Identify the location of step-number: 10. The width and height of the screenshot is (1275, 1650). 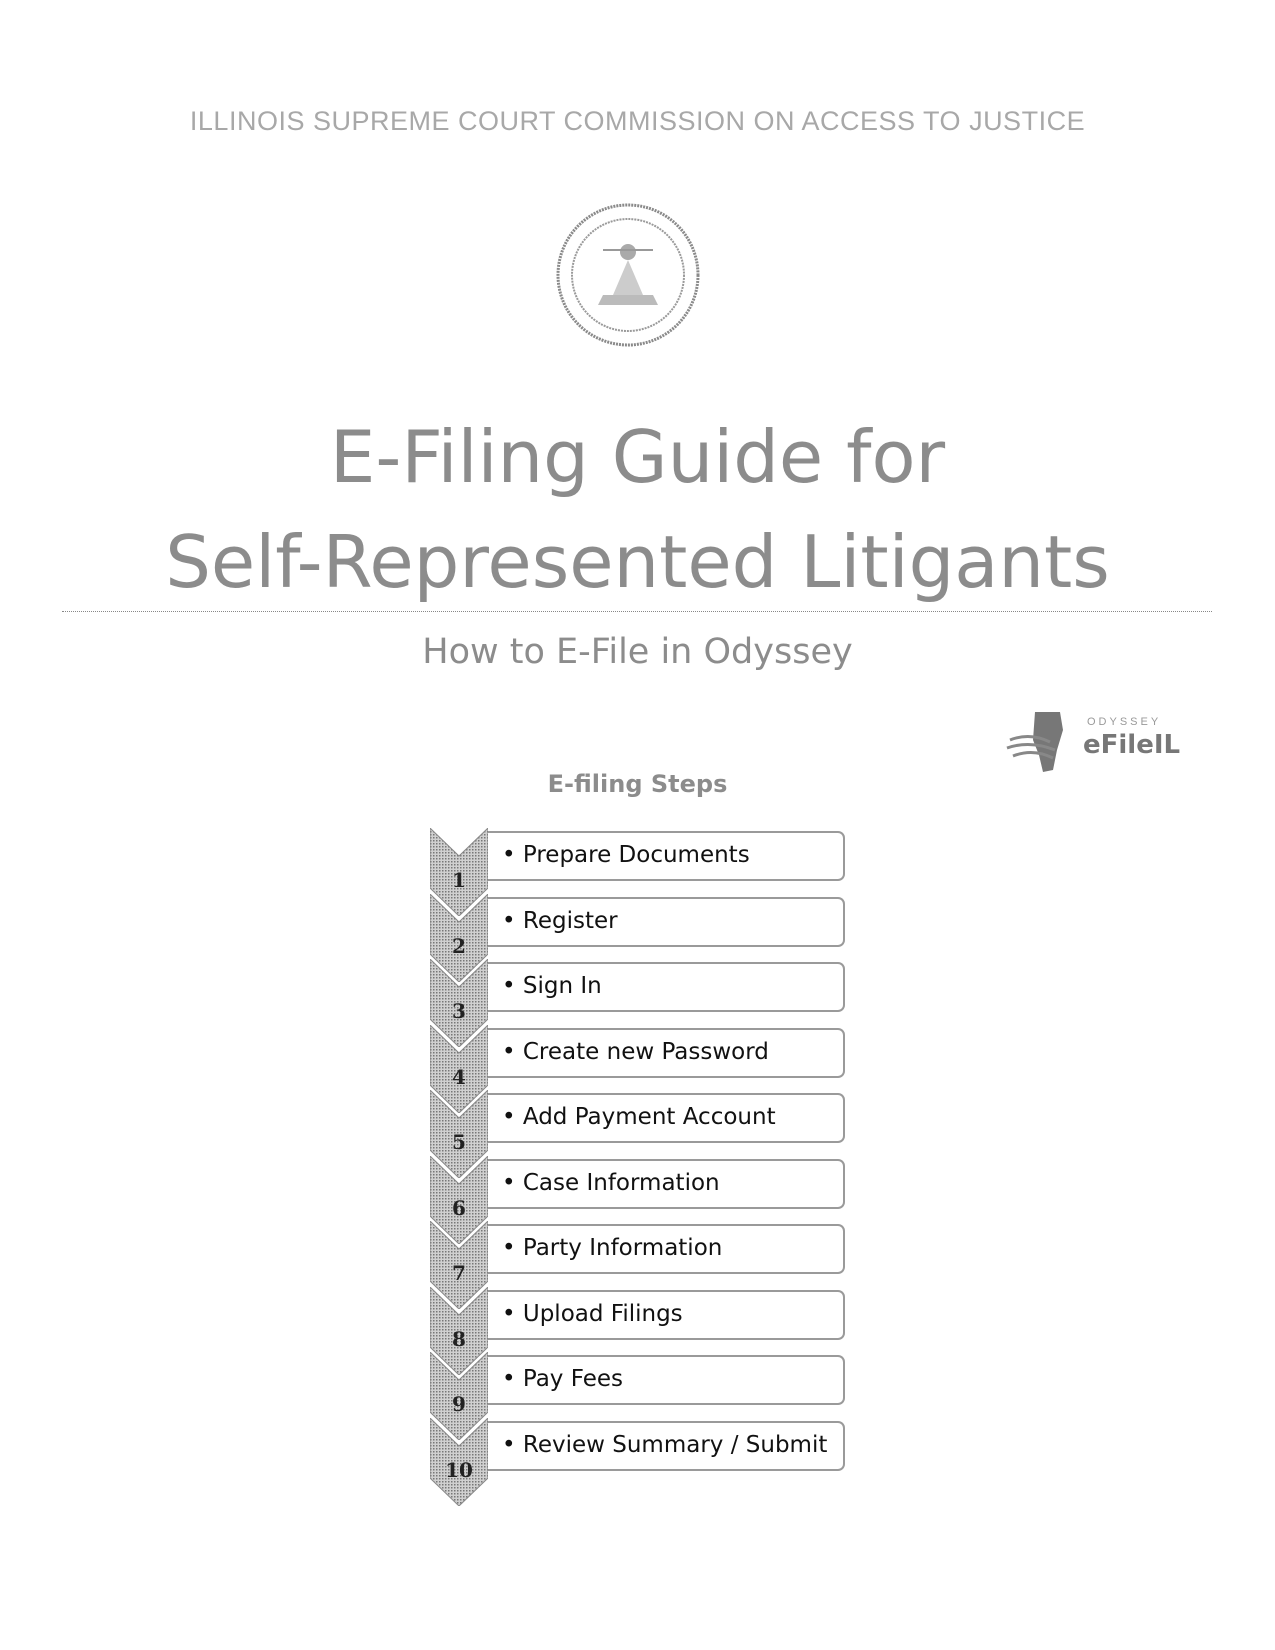
(459, 1469).